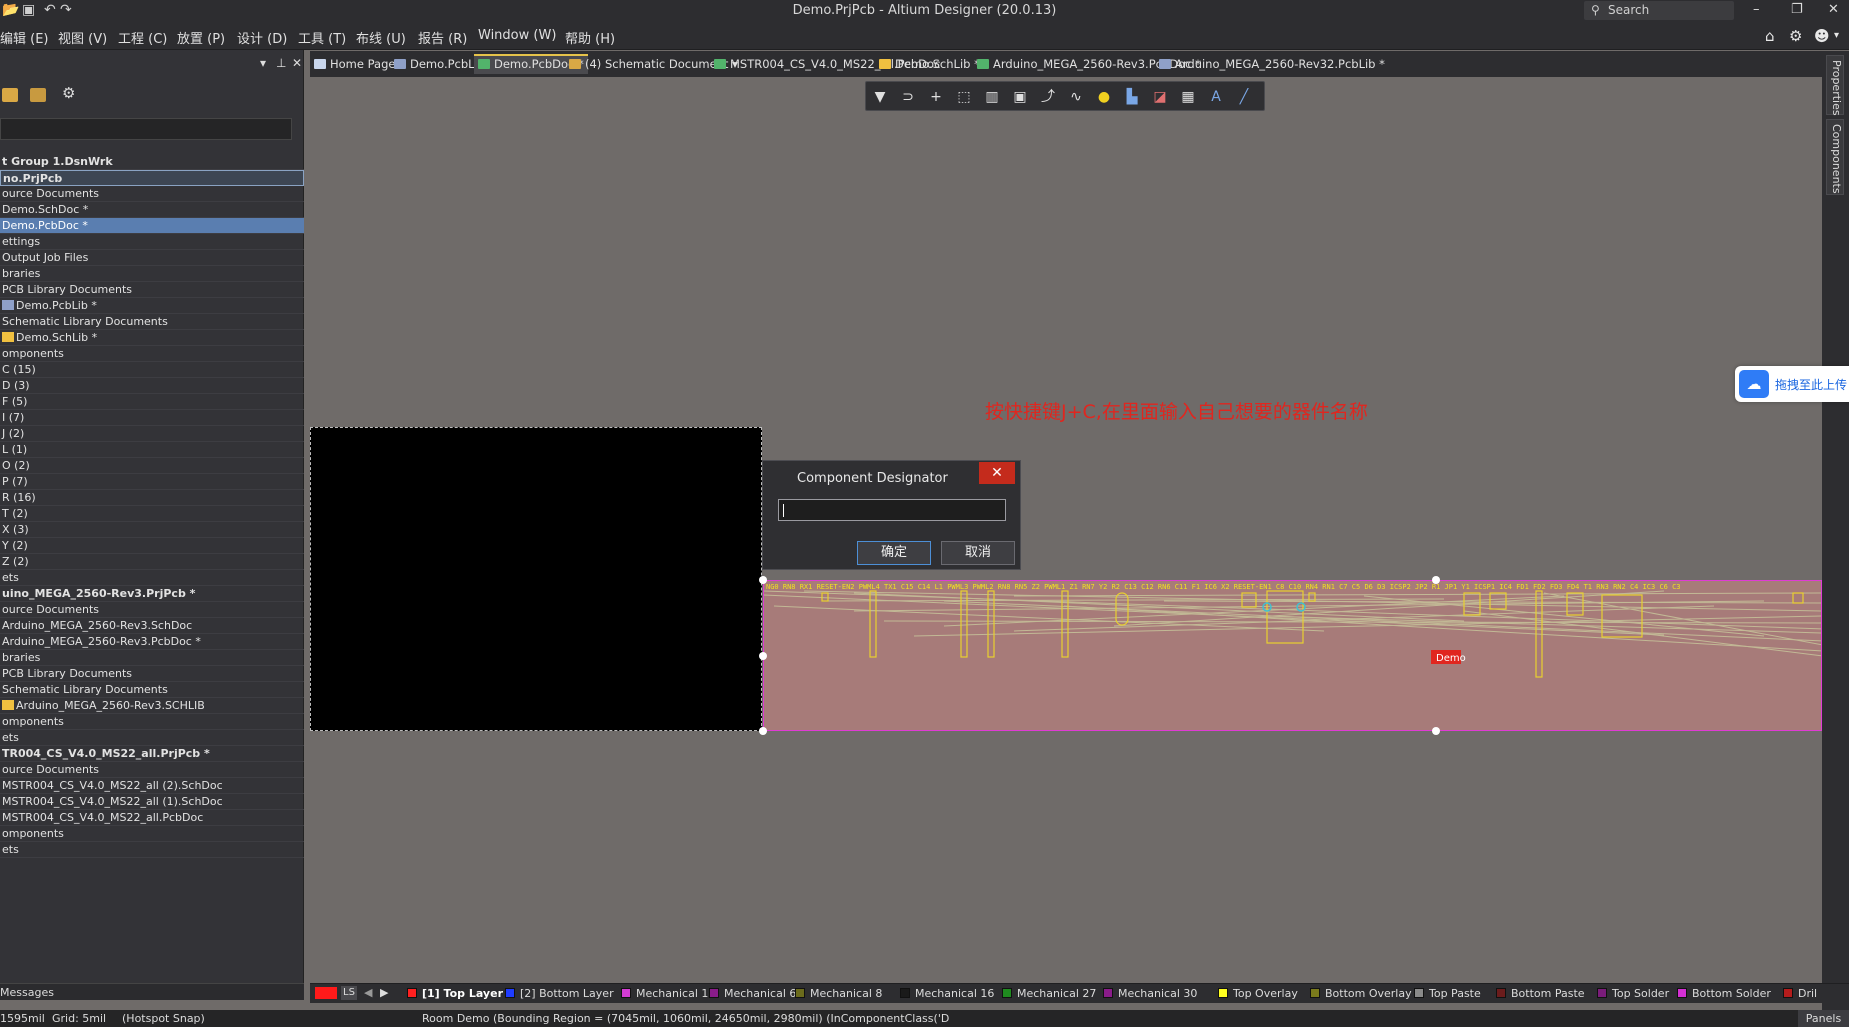  I want to click on tree-item: J (2), so click(152, 434).